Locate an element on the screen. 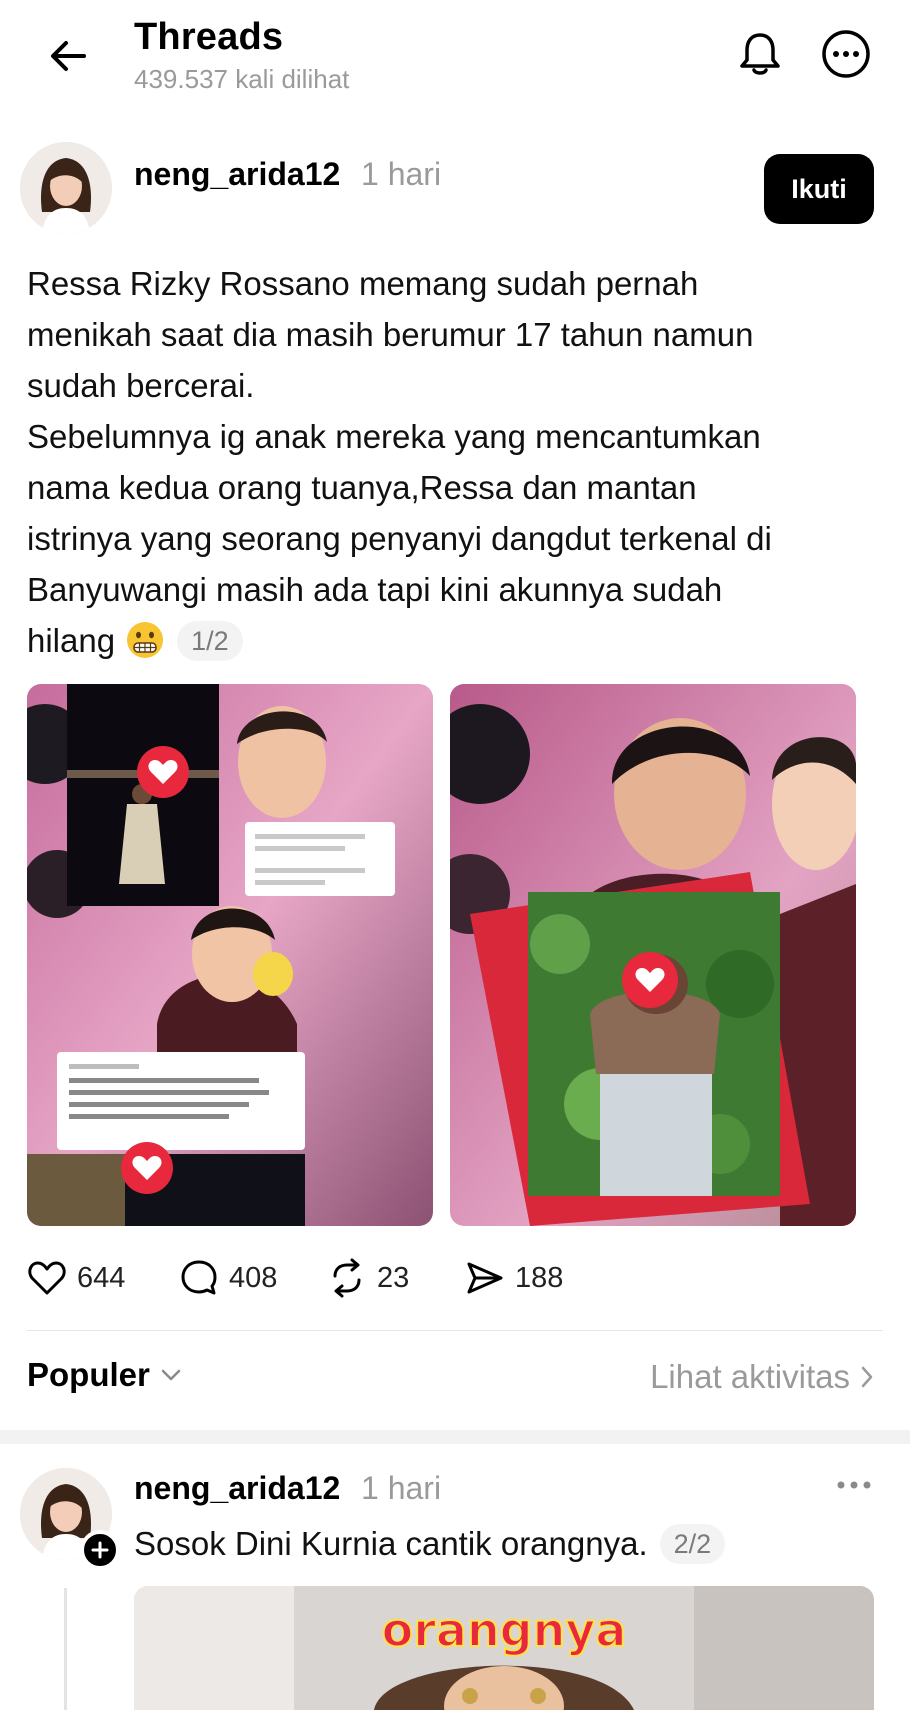 Image resolution: width=910 pixels, height=1710 pixels. reply-text-content: Sosok Dini Kurnia cantik orangnya. is located at coordinates (391, 1543).